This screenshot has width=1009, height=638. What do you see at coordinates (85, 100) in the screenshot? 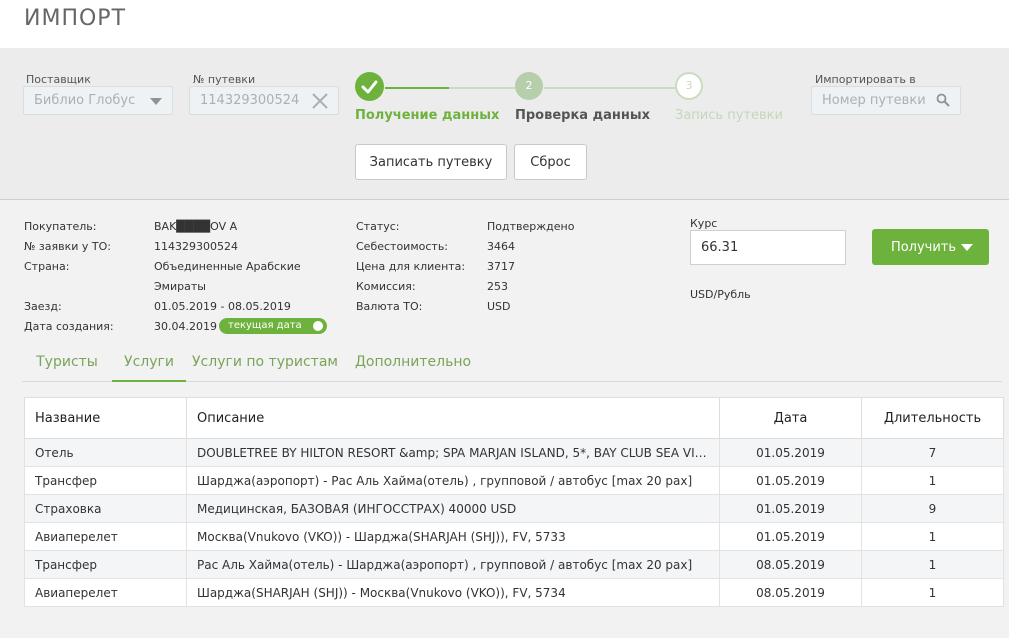
I see `supplier-value: Библио Глобус` at bounding box center [85, 100].